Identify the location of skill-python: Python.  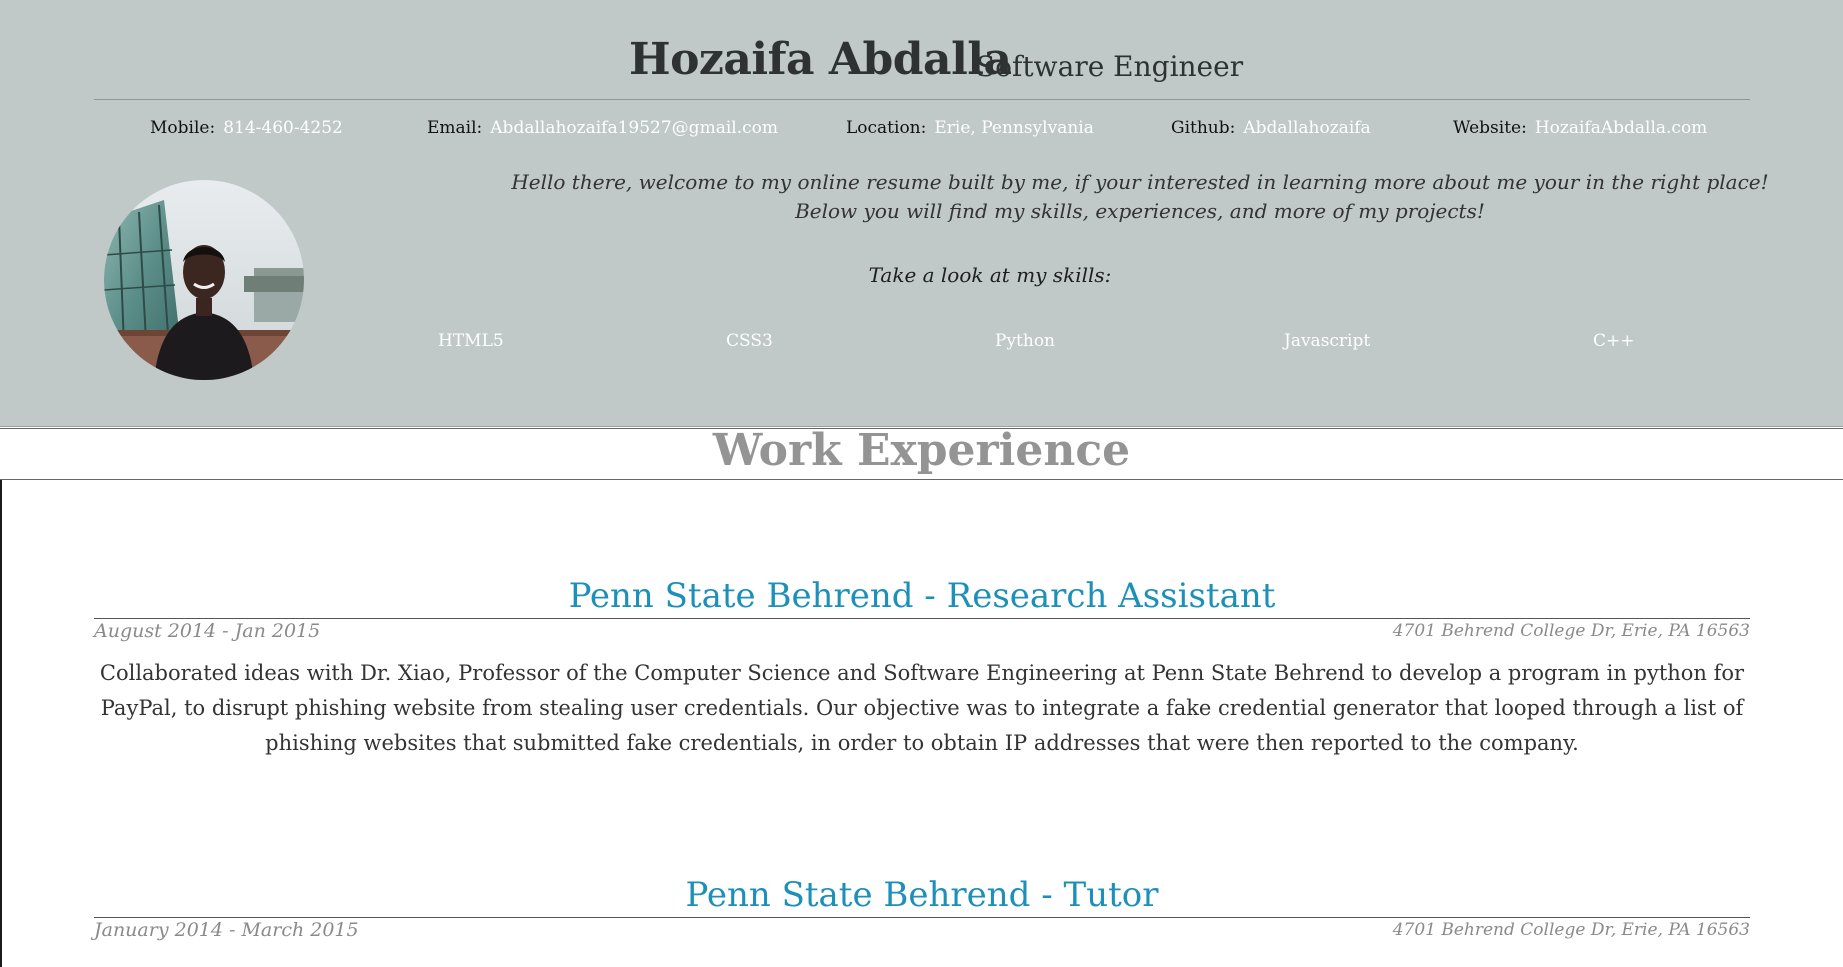
(1025, 341).